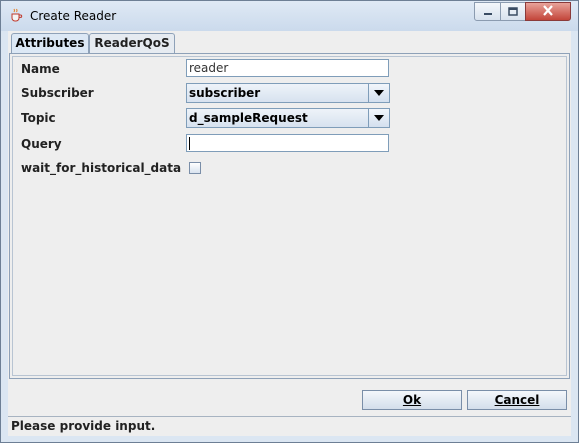 This screenshot has height=443, width=579. Describe the element at coordinates (289, 16) in the screenshot. I see `title-bar: Create Reader` at that location.